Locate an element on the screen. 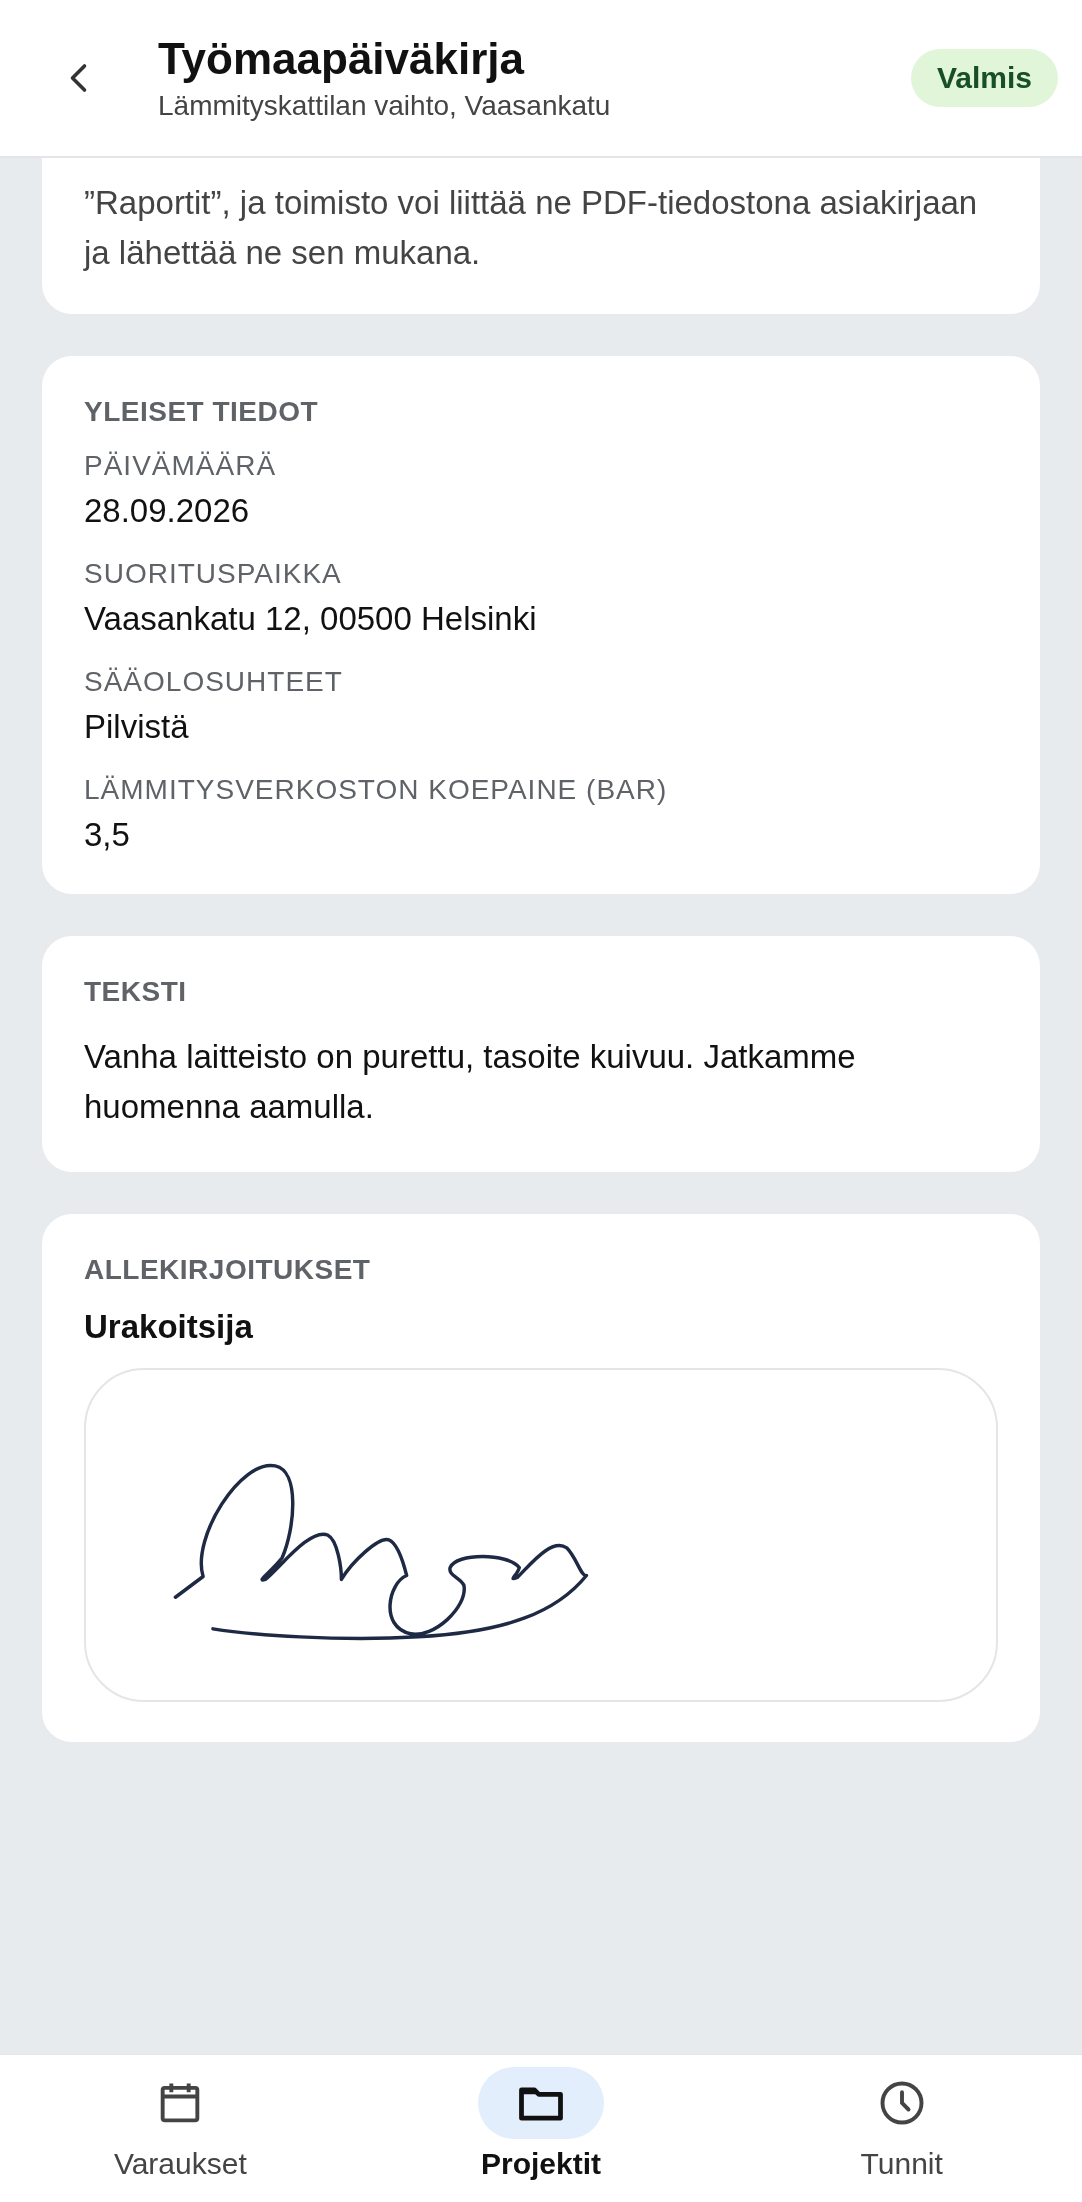  field-value: 3,5 is located at coordinates (107, 835).